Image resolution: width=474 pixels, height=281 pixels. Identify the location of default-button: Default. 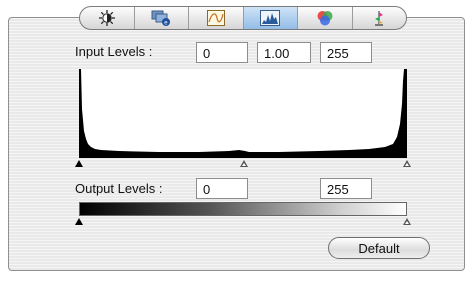
(379, 248).